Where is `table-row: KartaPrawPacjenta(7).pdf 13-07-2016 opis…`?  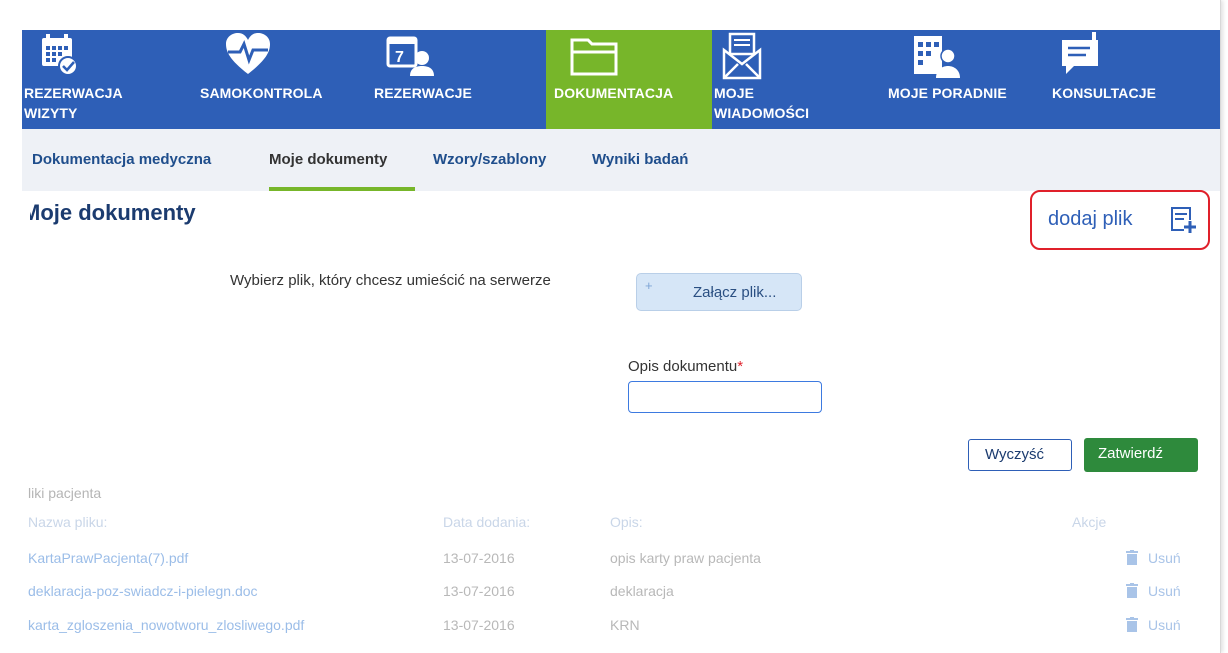 table-row: KartaPrawPacjenta(7).pdf 13-07-2016 opis… is located at coordinates (610, 565).